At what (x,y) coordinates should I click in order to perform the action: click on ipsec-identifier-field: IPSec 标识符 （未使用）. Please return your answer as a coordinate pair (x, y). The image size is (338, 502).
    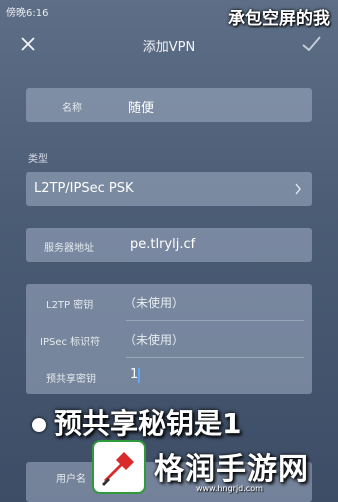
    Looking at the image, I should click on (169, 339).